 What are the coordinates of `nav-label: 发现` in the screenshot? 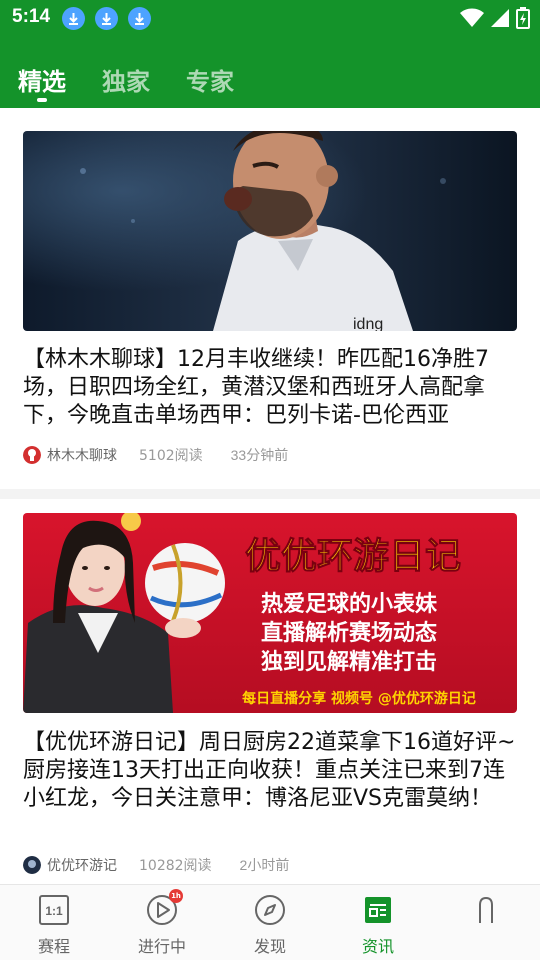 It's located at (269, 946).